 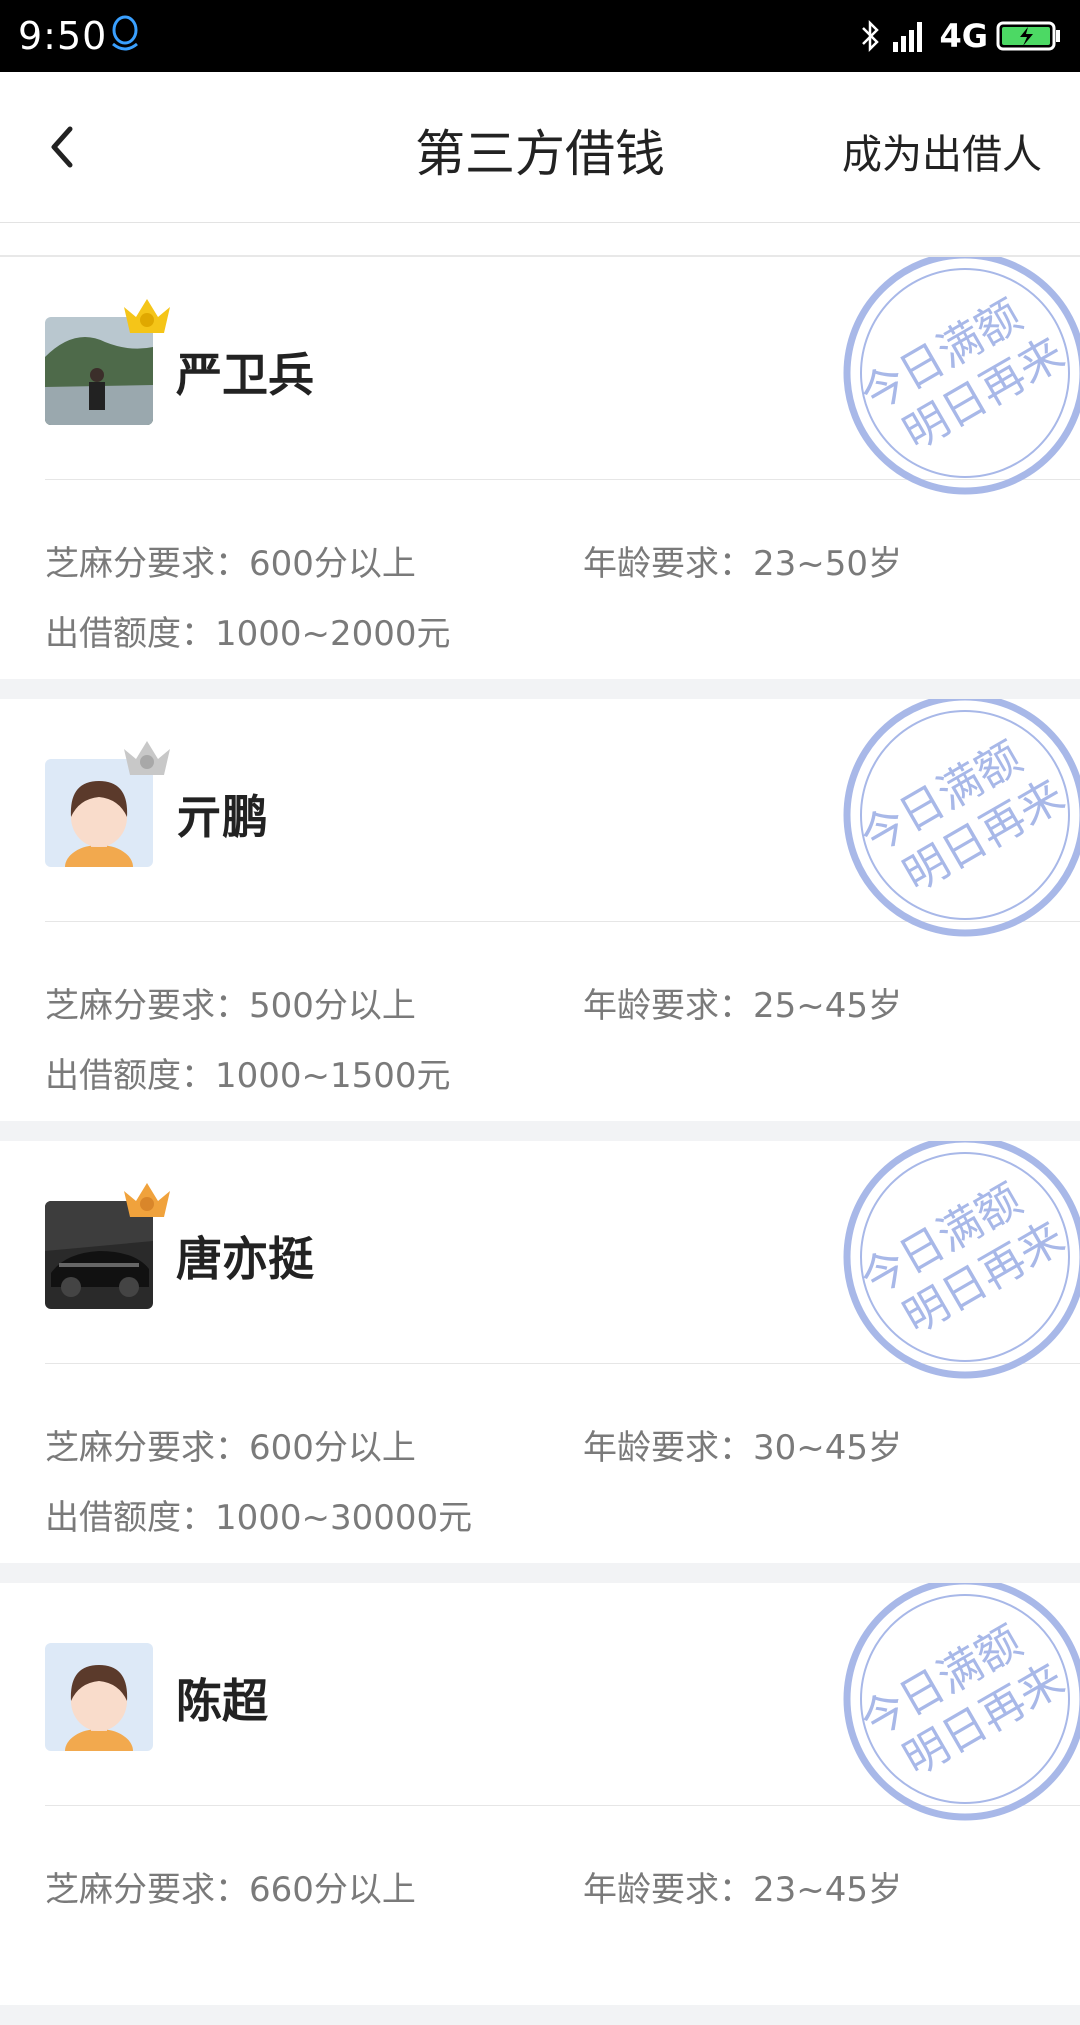 What do you see at coordinates (63, 36) in the screenshot?
I see `status-time: 9:50` at bounding box center [63, 36].